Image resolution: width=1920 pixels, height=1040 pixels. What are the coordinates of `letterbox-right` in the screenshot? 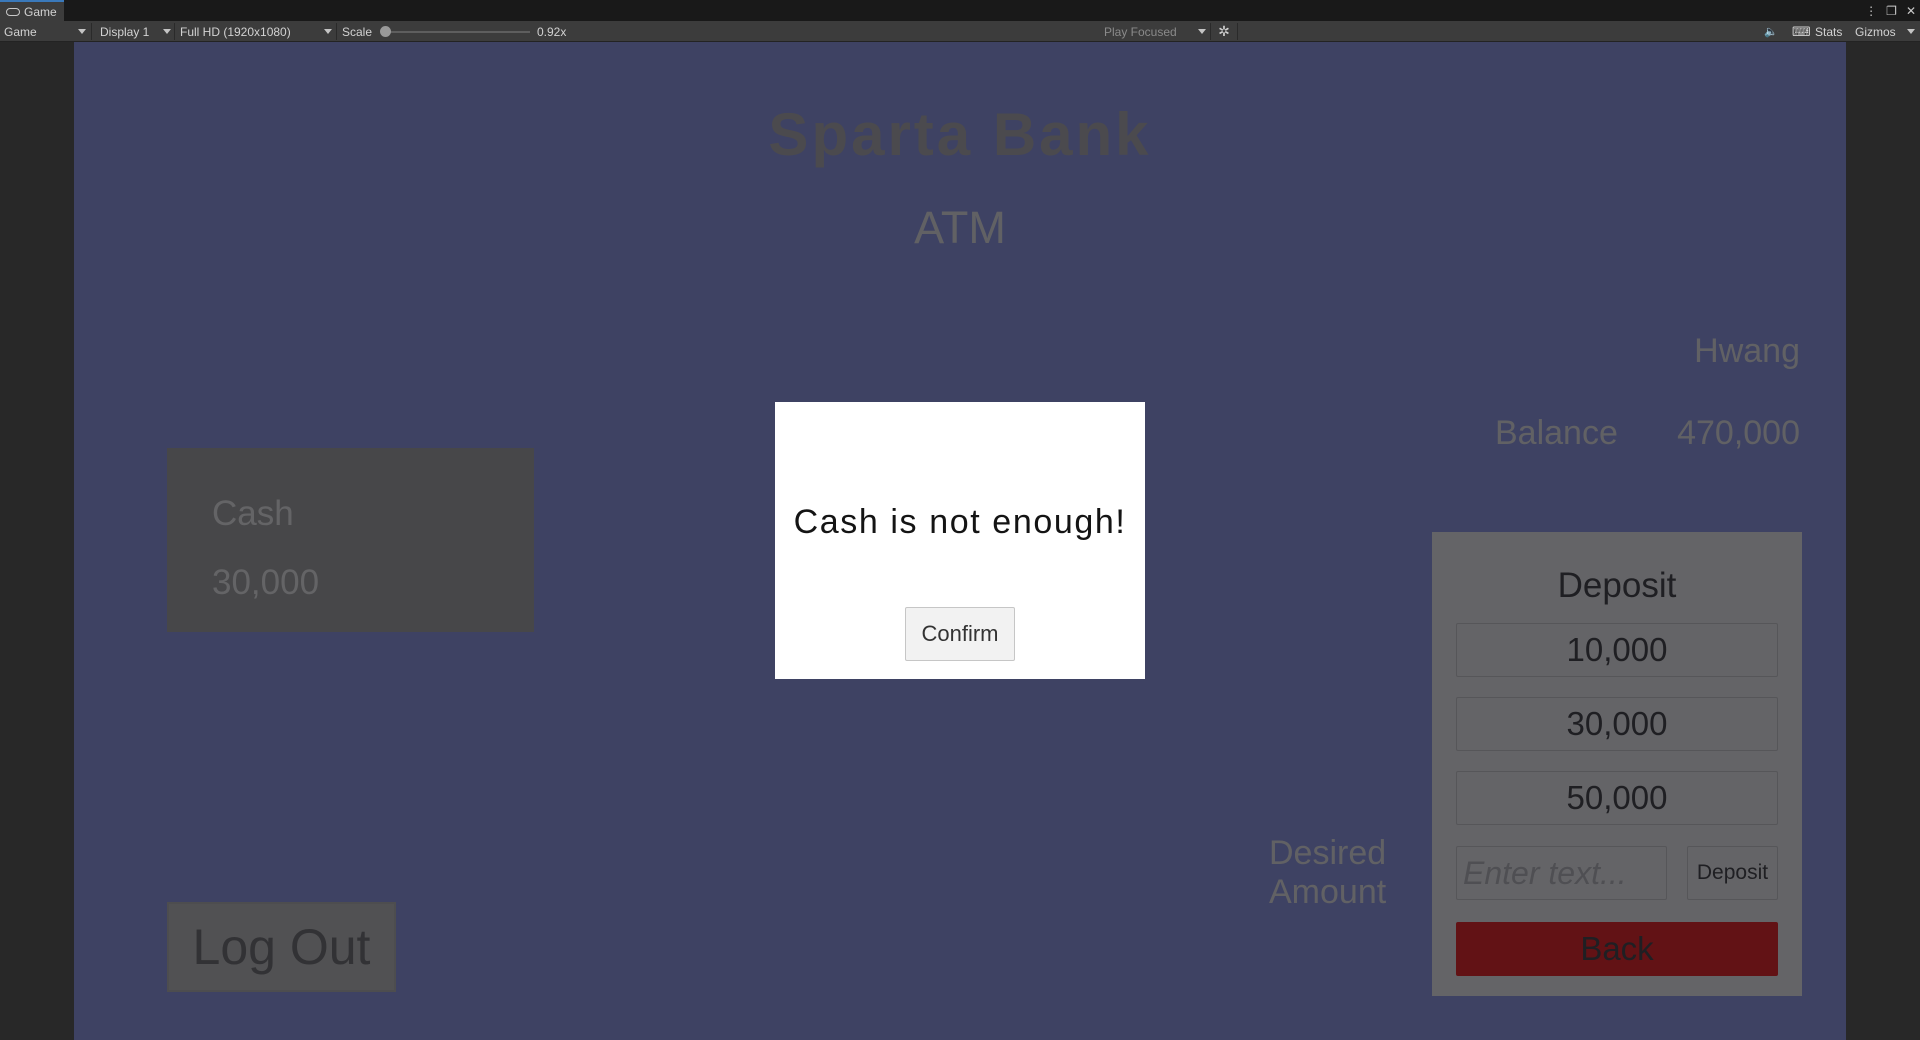 It's located at (1883, 541).